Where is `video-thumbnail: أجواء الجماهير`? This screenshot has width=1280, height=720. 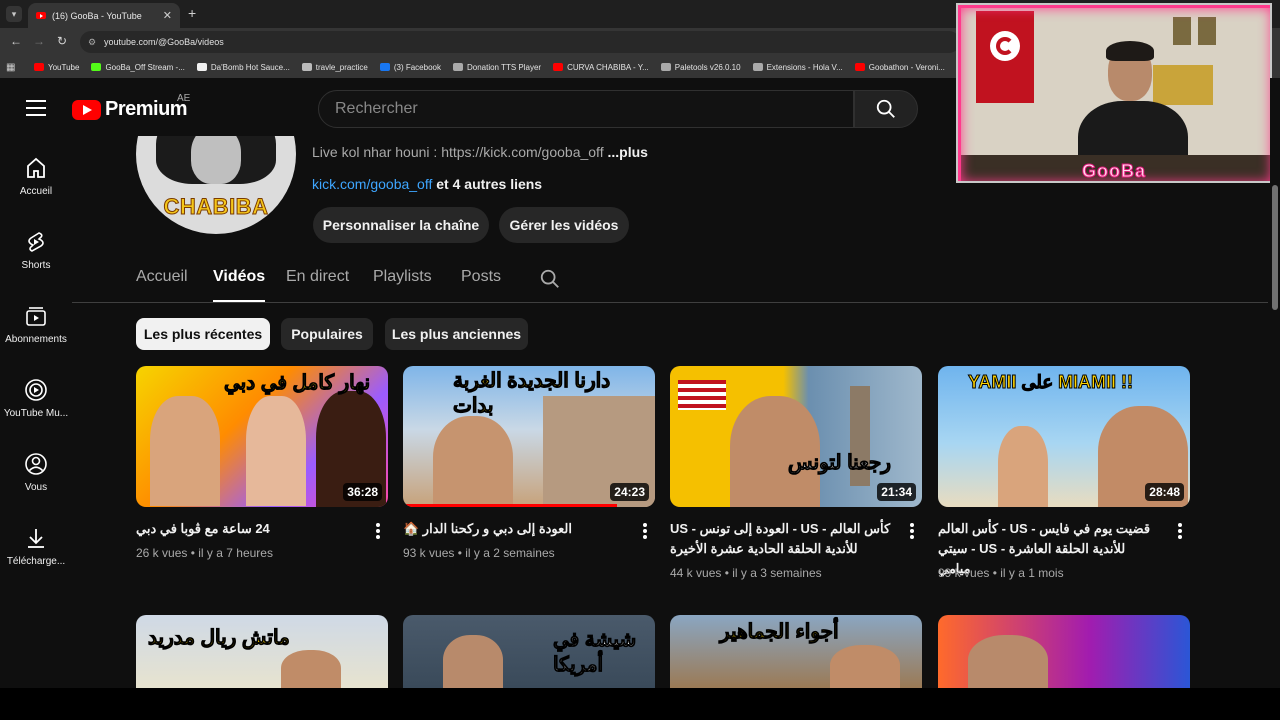 video-thumbnail: أجواء الجماهير is located at coordinates (796, 651).